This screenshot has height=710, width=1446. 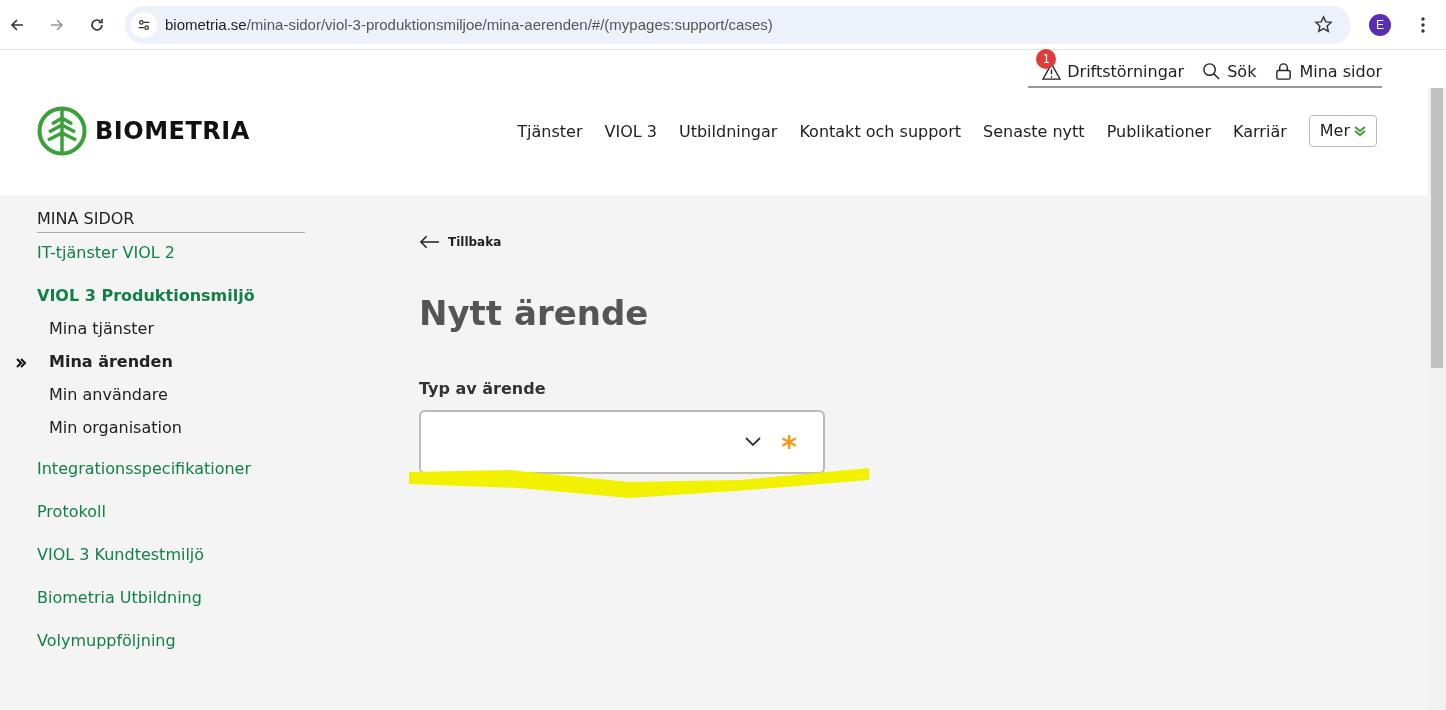 What do you see at coordinates (144, 24) in the screenshot?
I see `site-settings-icon` at bounding box center [144, 24].